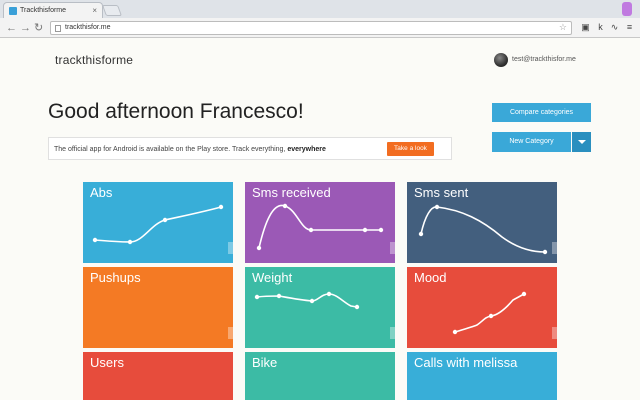 This screenshot has width=640, height=400. What do you see at coordinates (466, 362) in the screenshot?
I see `tile-label: Calls with melissa` at bounding box center [466, 362].